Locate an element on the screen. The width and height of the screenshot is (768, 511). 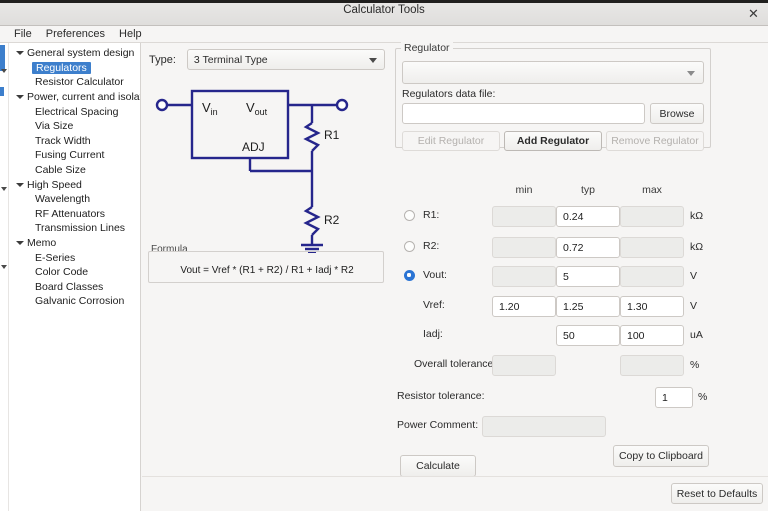
tree-item-galvanic-corrosion: Galvanic Corrosion is located at coordinates (74, 301).